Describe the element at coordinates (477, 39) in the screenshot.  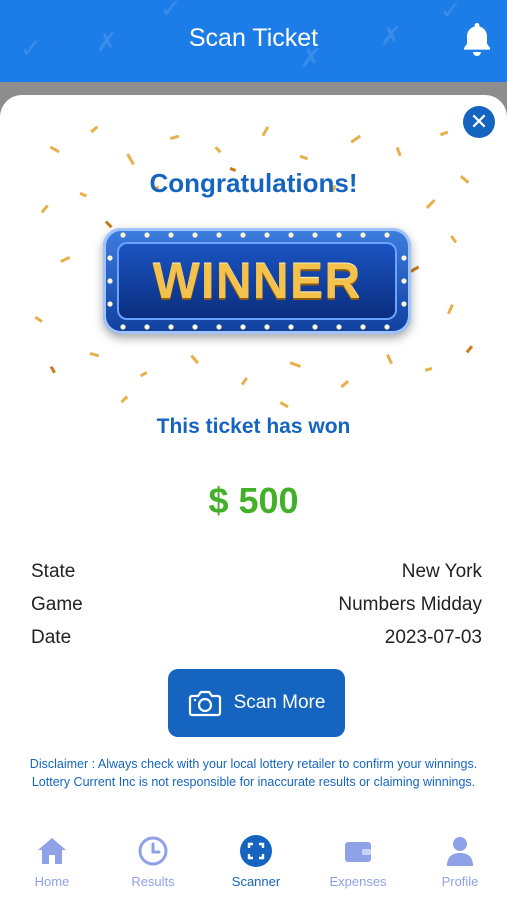
I see `bell-icon` at that location.